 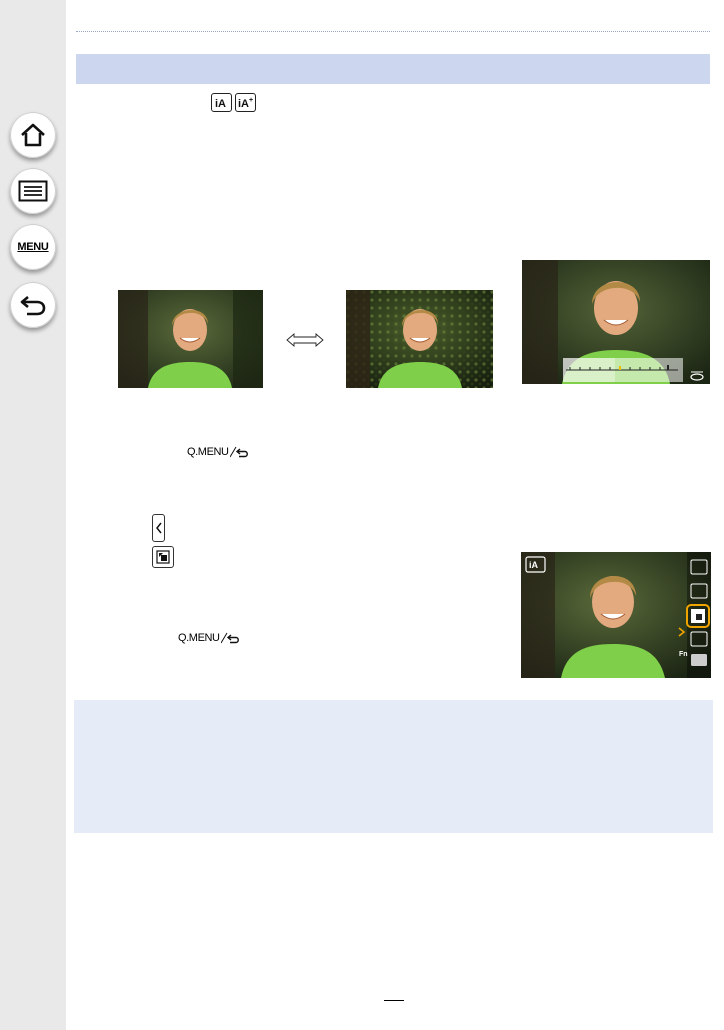 What do you see at coordinates (394, 1000) in the screenshot?
I see `page-number-line` at bounding box center [394, 1000].